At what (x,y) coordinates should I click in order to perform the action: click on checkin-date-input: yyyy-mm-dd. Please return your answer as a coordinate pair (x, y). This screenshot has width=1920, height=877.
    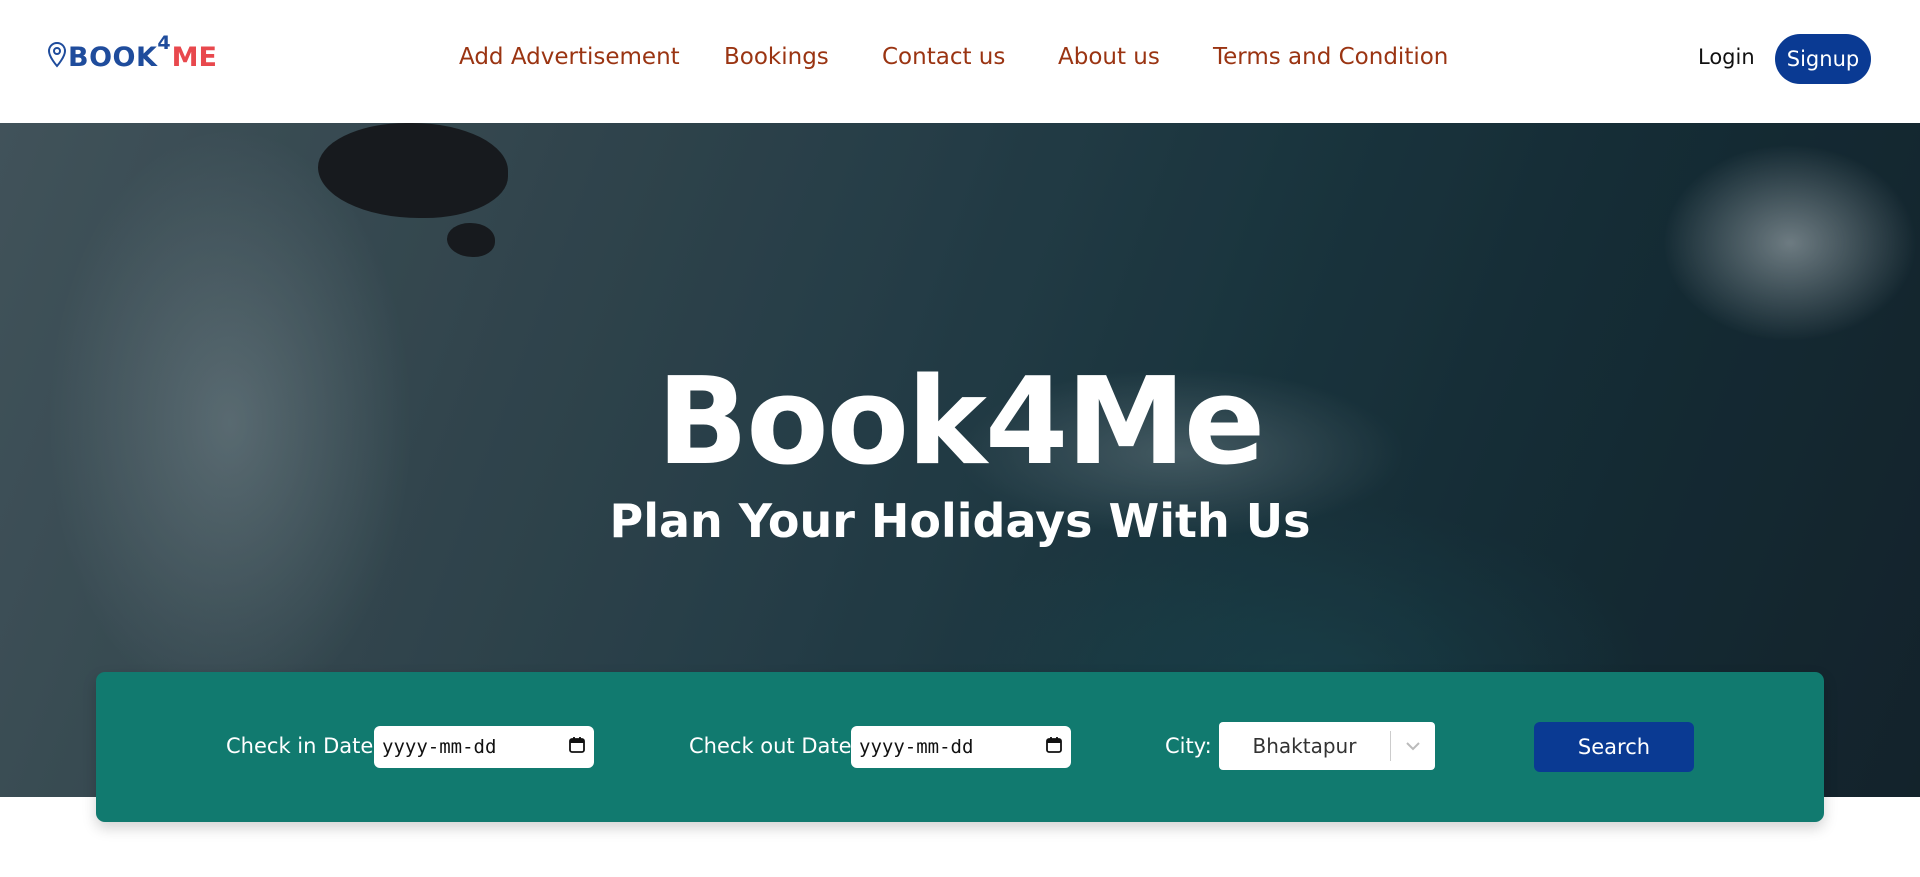
    Looking at the image, I should click on (484, 747).